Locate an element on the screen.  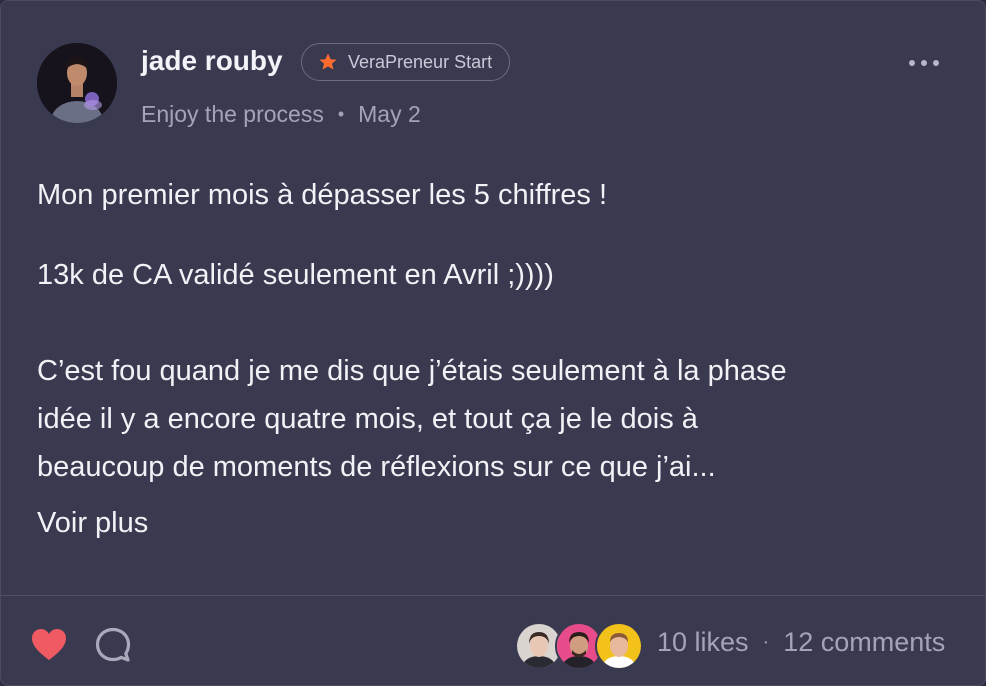
comments-count: 12 comments is located at coordinates (864, 642).